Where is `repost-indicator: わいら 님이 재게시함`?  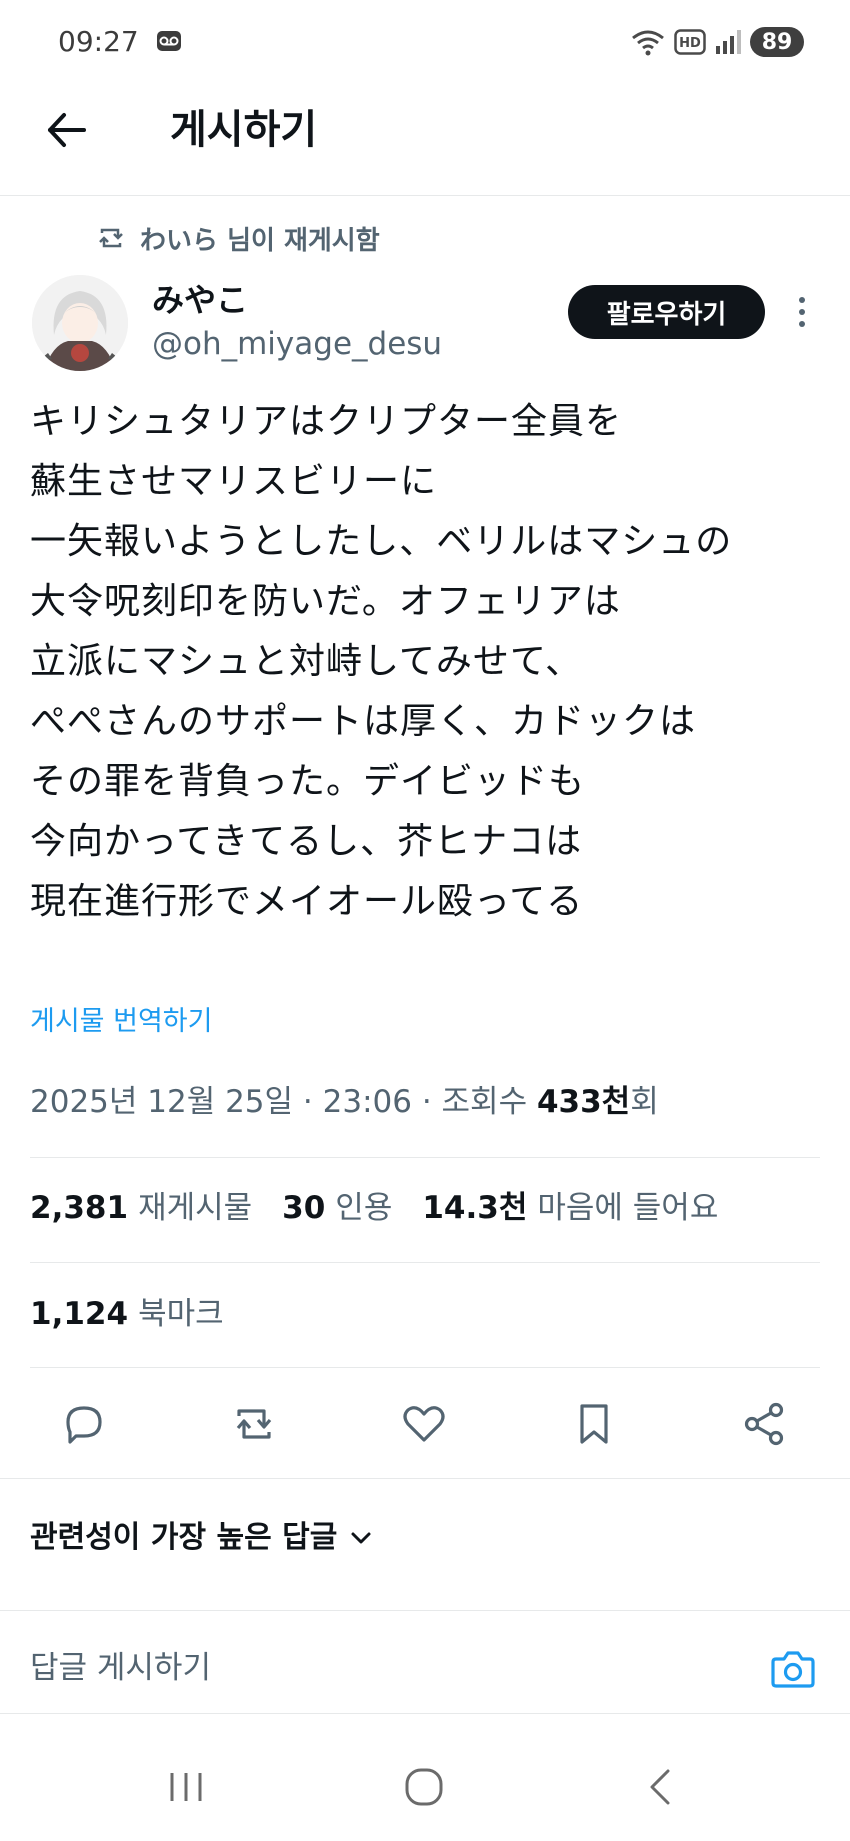
repost-indicator: わいら 님이 재게시함 is located at coordinates (238, 238).